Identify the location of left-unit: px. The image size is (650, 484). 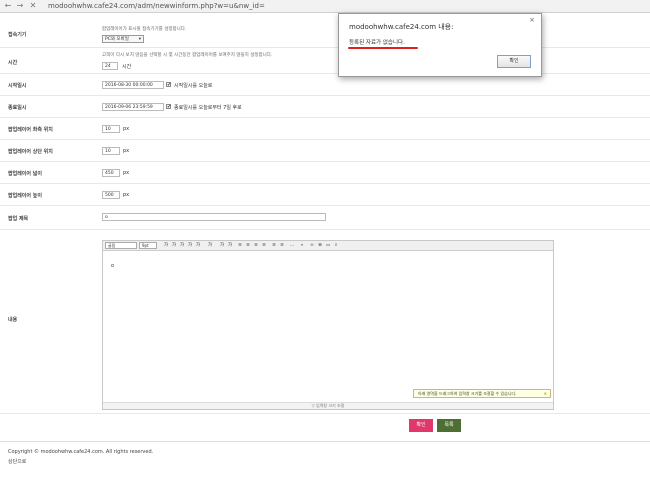
(126, 129).